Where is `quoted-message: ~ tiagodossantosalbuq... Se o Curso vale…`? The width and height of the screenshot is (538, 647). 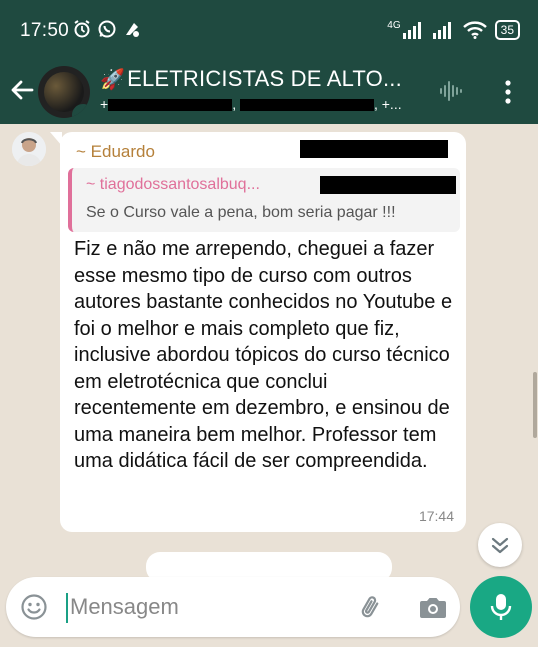
quoted-message: ~ tiagodossantosalbuq... Se o Curso vale… is located at coordinates (264, 200).